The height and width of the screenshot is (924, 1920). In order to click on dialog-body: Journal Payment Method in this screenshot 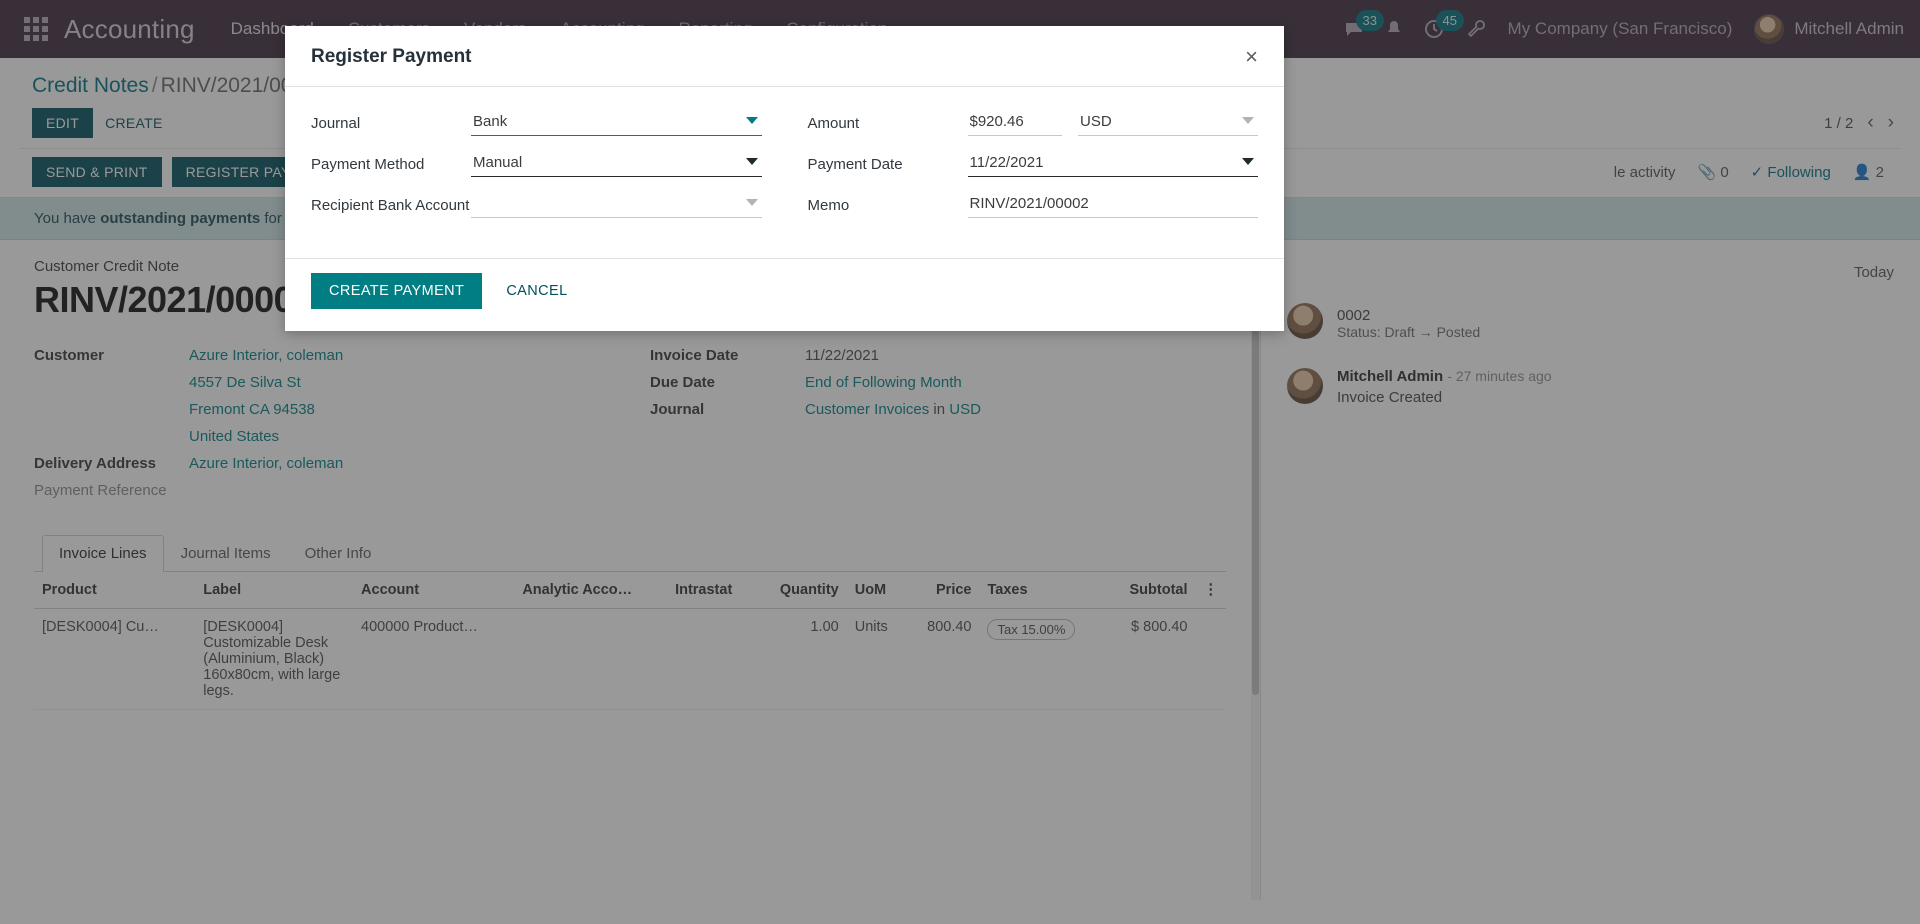, I will do `click(784, 172)`.